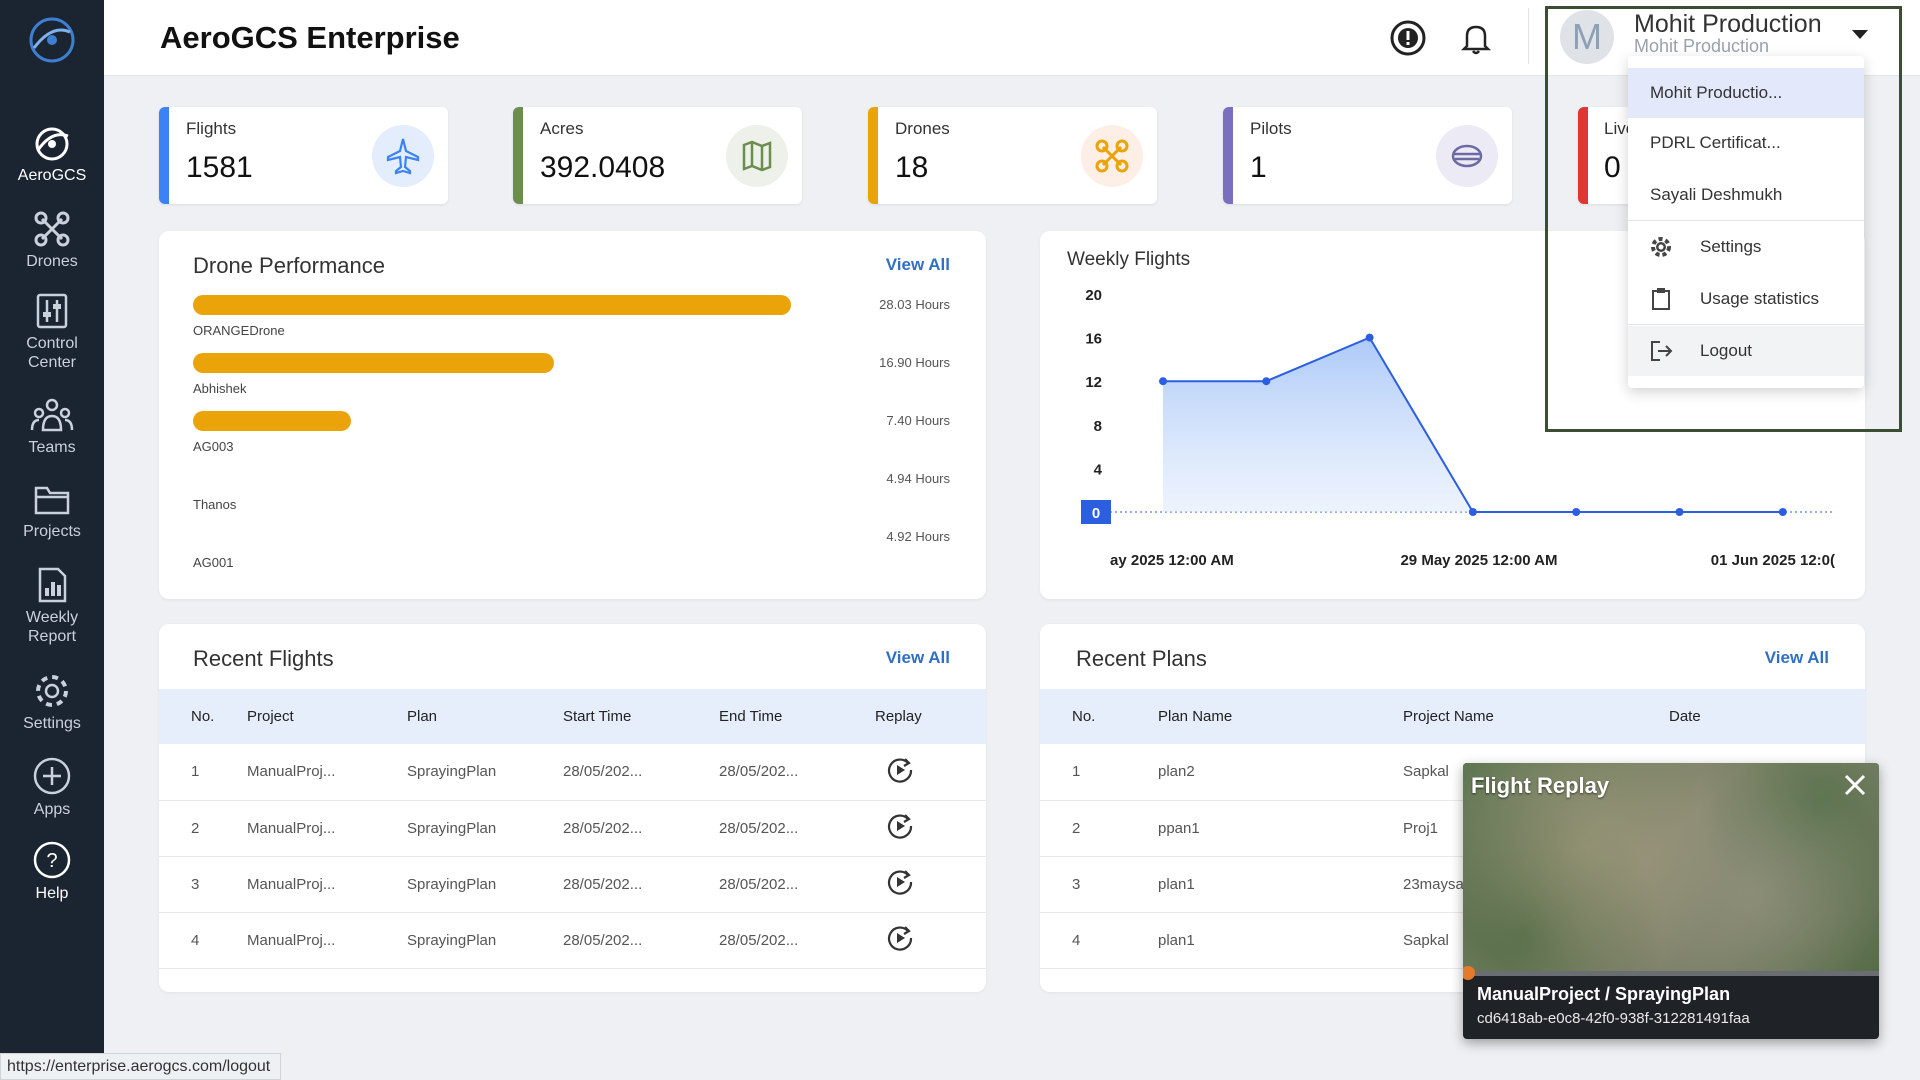 This screenshot has height=1080, width=1920. Describe the element at coordinates (485, 884) in the screenshot. I see `table-cell: SprayingPlan` at that location.